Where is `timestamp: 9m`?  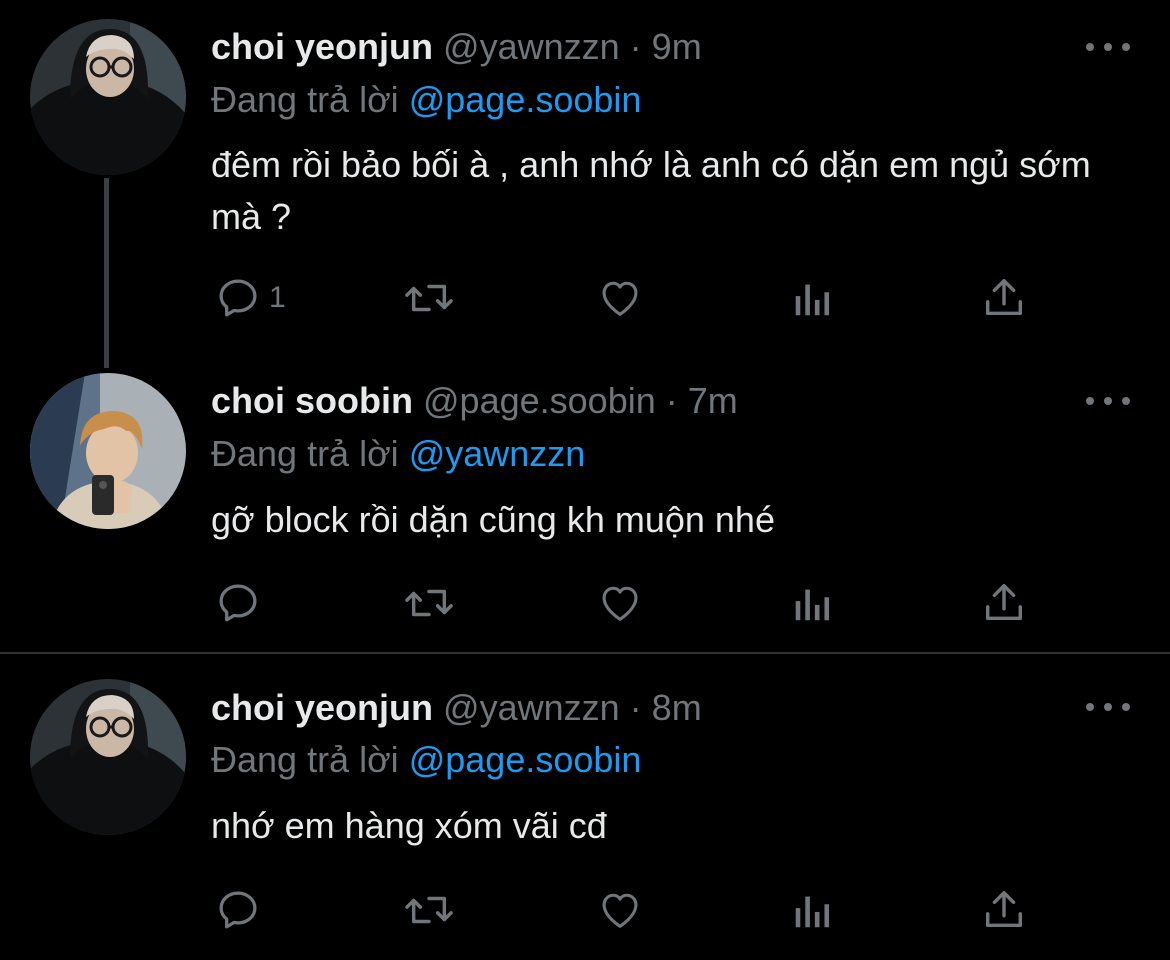
timestamp: 9m is located at coordinates (677, 46).